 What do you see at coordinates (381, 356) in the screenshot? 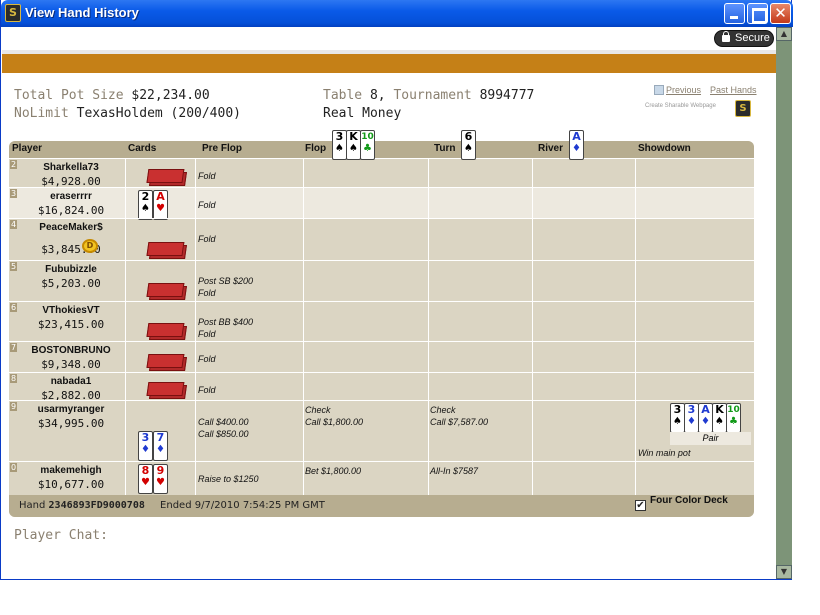
I see `table-row: 7 BOSTONBRUNO $9,348.00 Fold` at bounding box center [381, 356].